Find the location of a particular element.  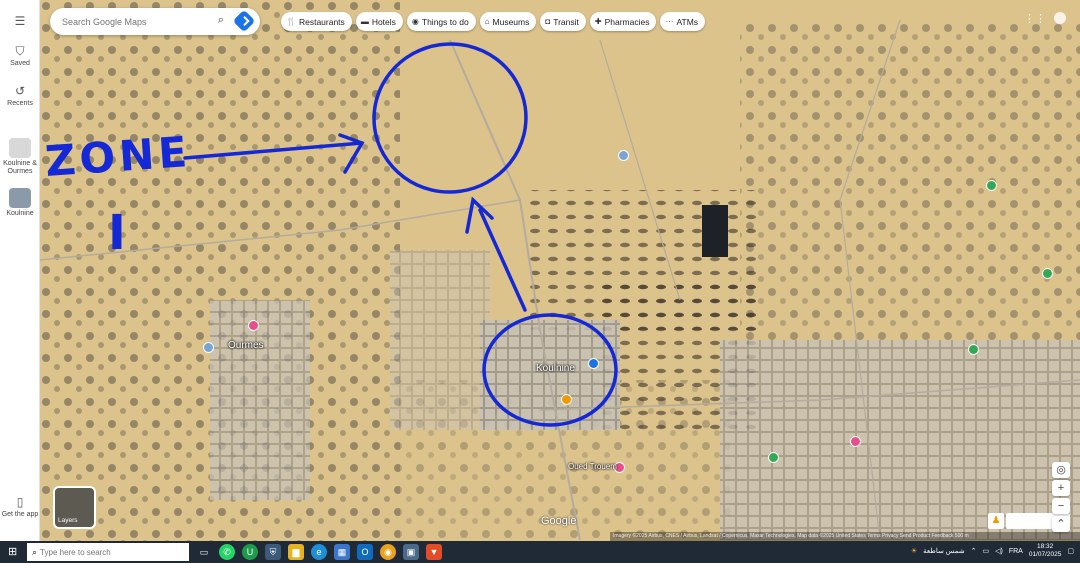

edge-icon: e is located at coordinates (319, 552).